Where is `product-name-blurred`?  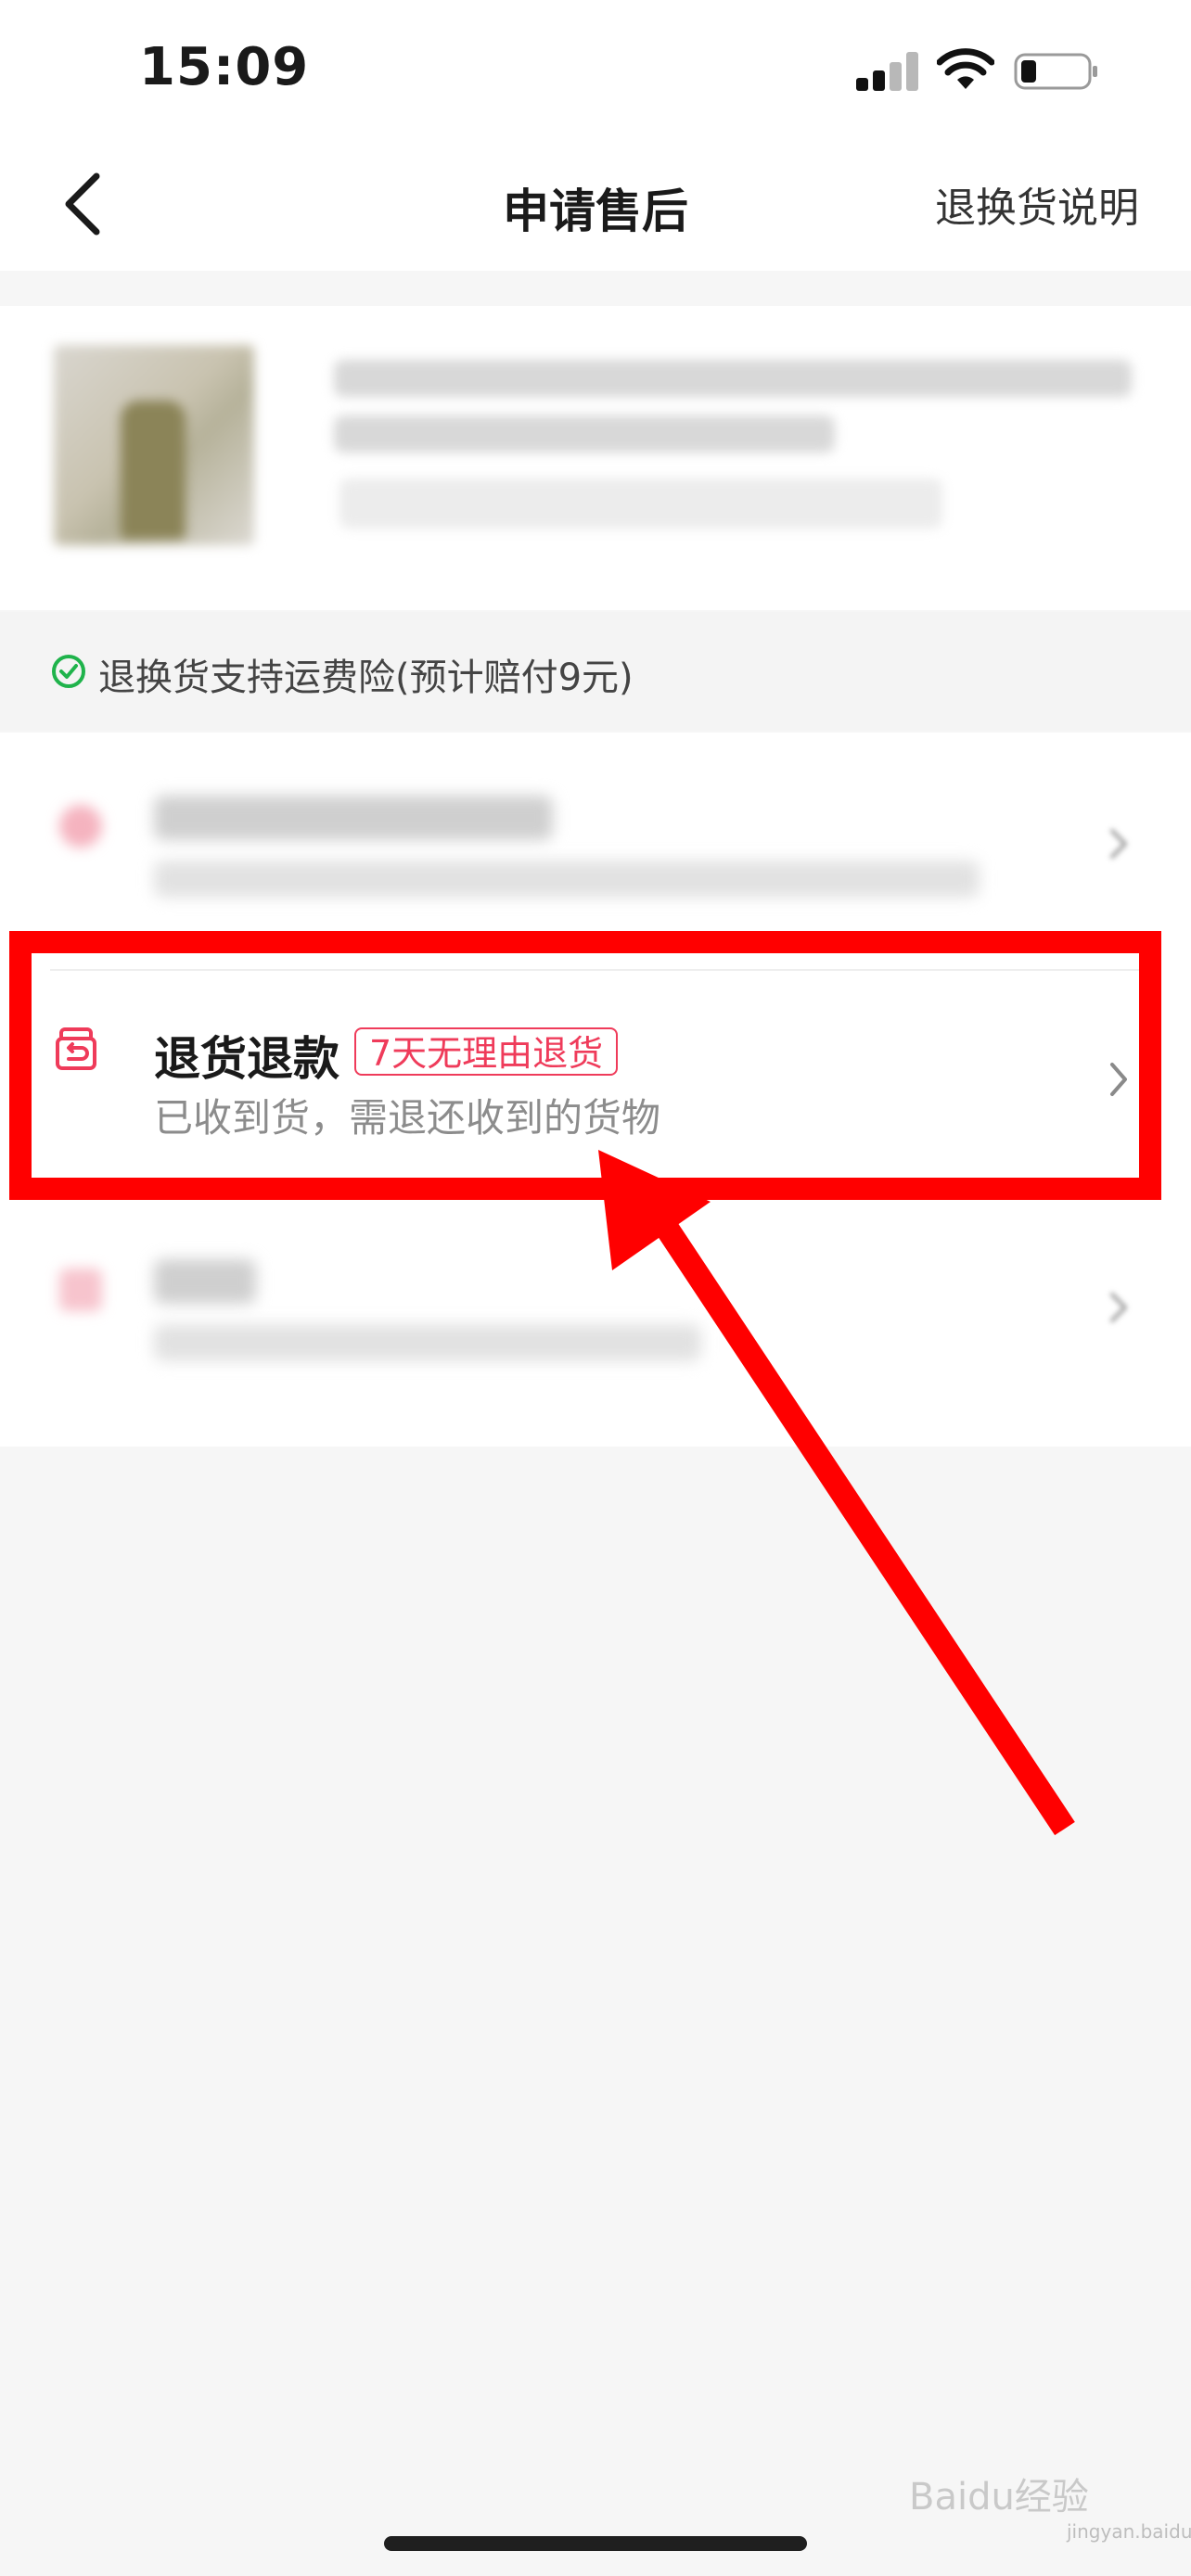
product-name-blurred is located at coordinates (733, 378).